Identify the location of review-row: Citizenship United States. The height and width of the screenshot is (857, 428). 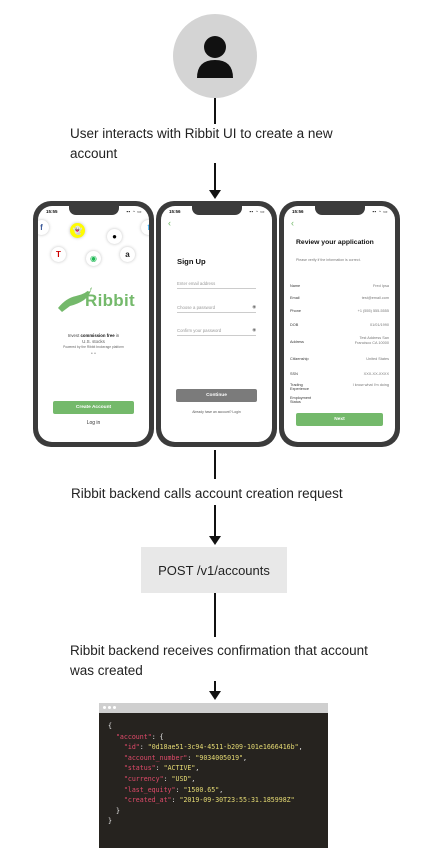
(339, 359).